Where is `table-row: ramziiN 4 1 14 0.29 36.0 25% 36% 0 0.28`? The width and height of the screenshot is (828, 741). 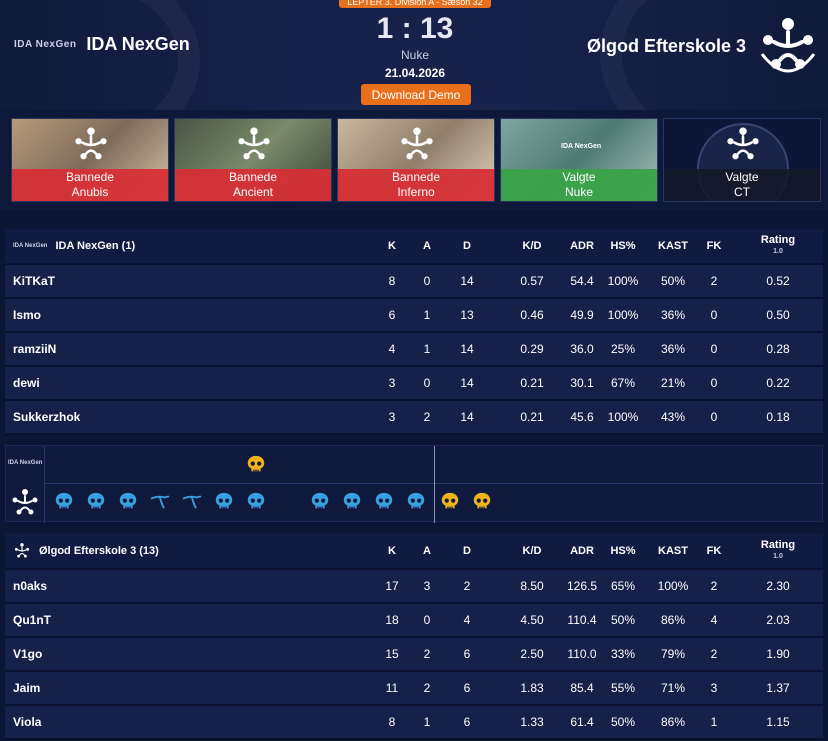
table-row: ramziiN 4 1 14 0.29 36.0 25% 36% 0 0.28 is located at coordinates (414, 350).